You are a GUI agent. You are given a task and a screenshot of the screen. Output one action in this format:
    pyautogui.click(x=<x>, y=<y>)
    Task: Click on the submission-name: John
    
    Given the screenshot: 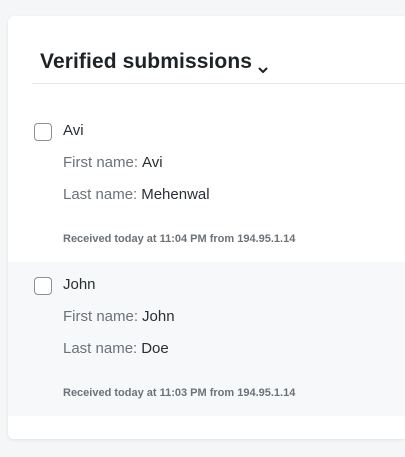 What is the action you would take?
    pyautogui.click(x=79, y=284)
    